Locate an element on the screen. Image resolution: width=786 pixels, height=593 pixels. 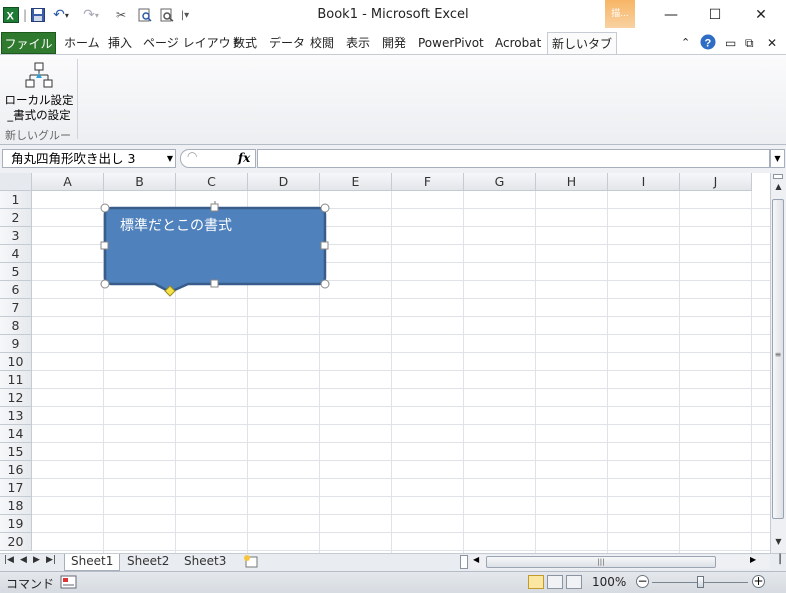
tab-formulas: 数式 is located at coordinates (245, 43).